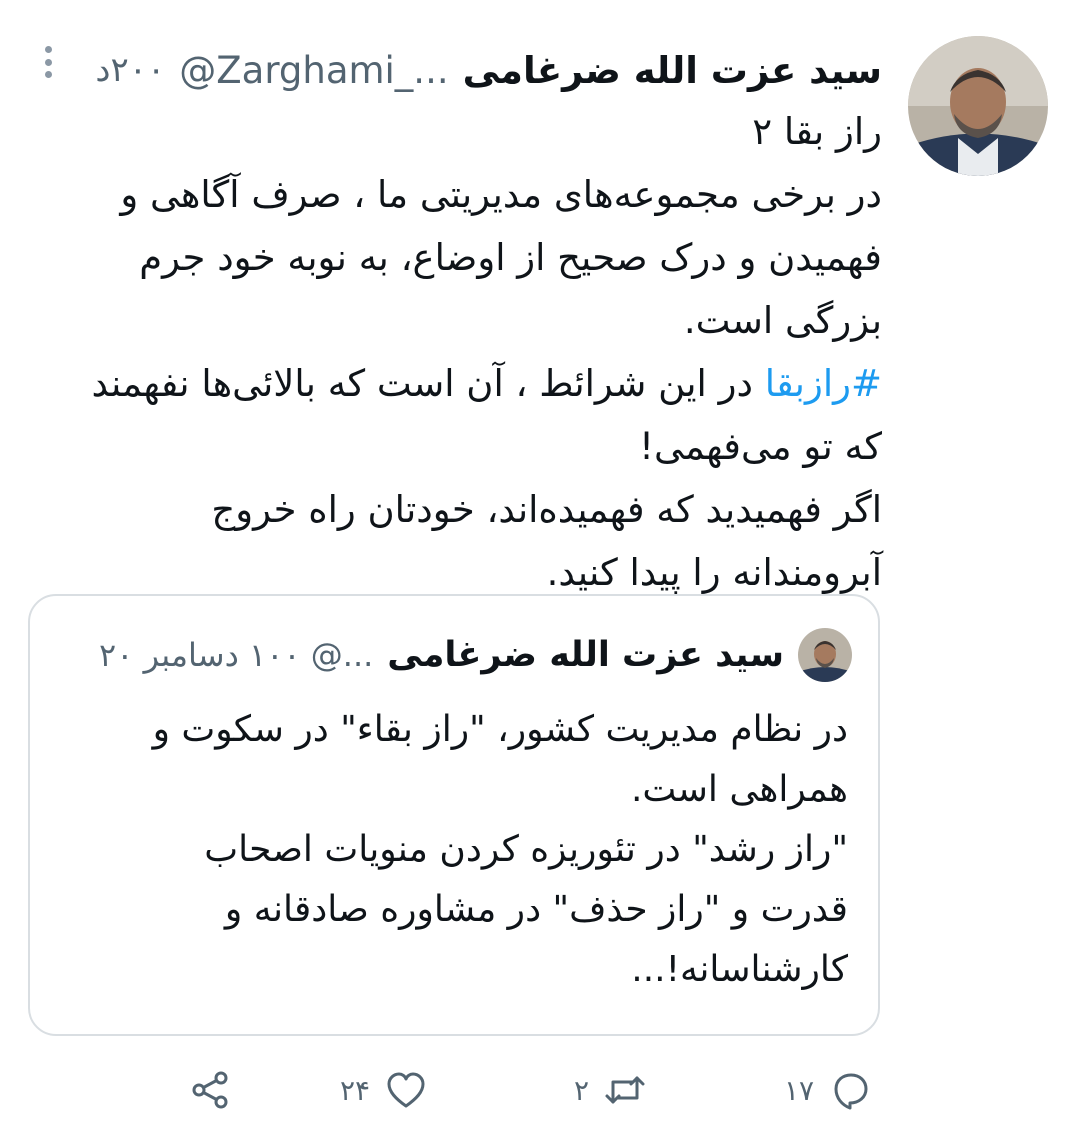 The height and width of the screenshot is (1133, 1080). I want to click on quoted-author-name: سید عزت الله ضرغامی, so click(585, 655).